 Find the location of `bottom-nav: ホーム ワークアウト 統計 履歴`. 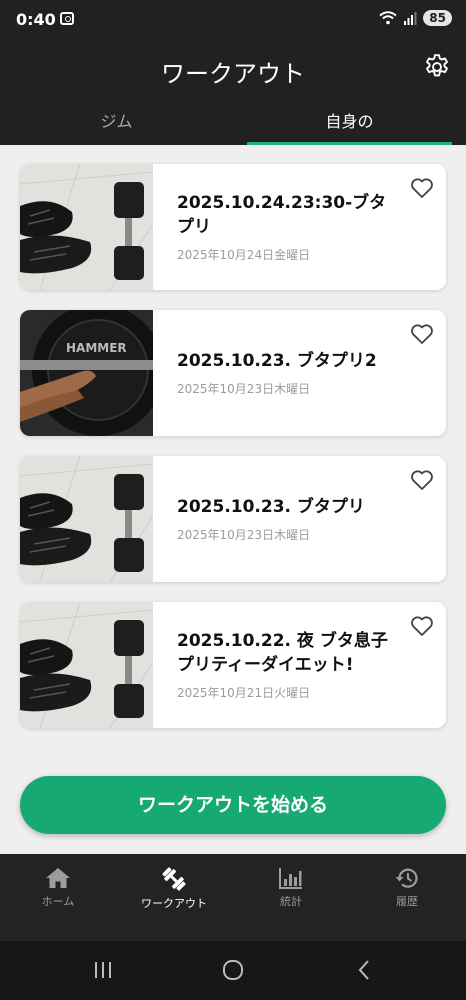

bottom-nav: ホーム ワークアウト 統計 履歴 is located at coordinates (233, 897).